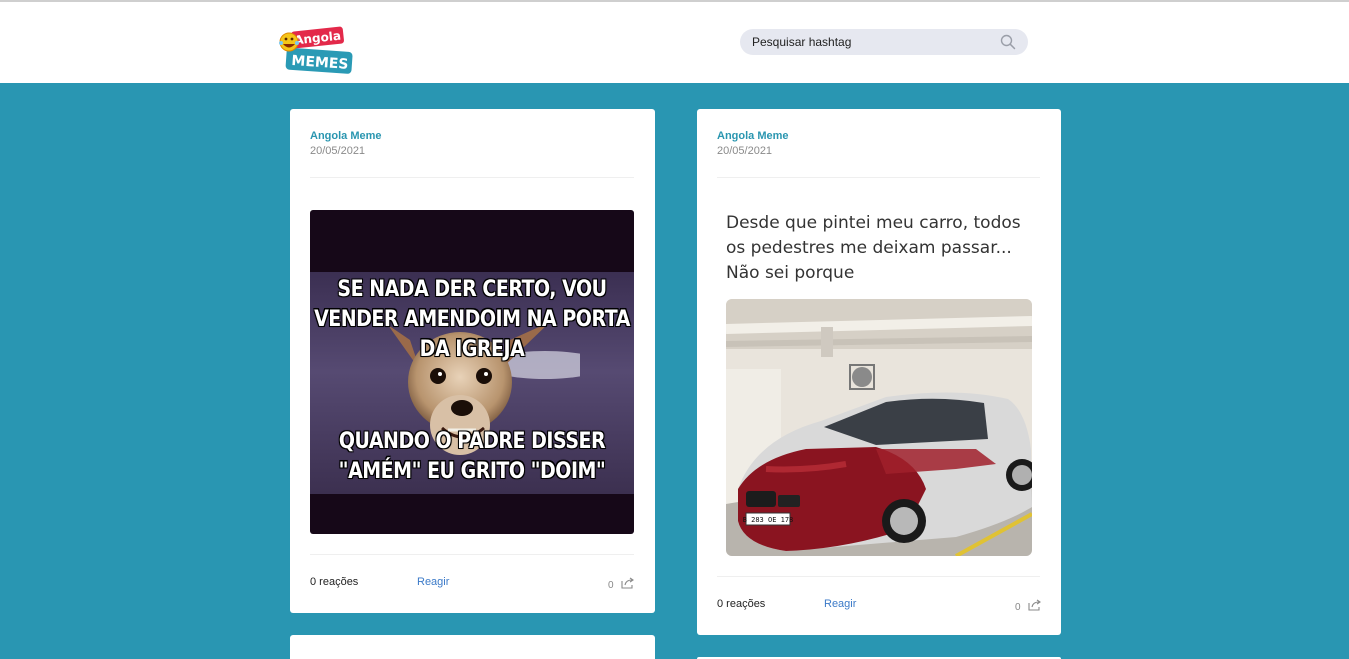 This screenshot has height=659, width=1349. Describe the element at coordinates (472, 647) in the screenshot. I see `post-card-partial` at that location.